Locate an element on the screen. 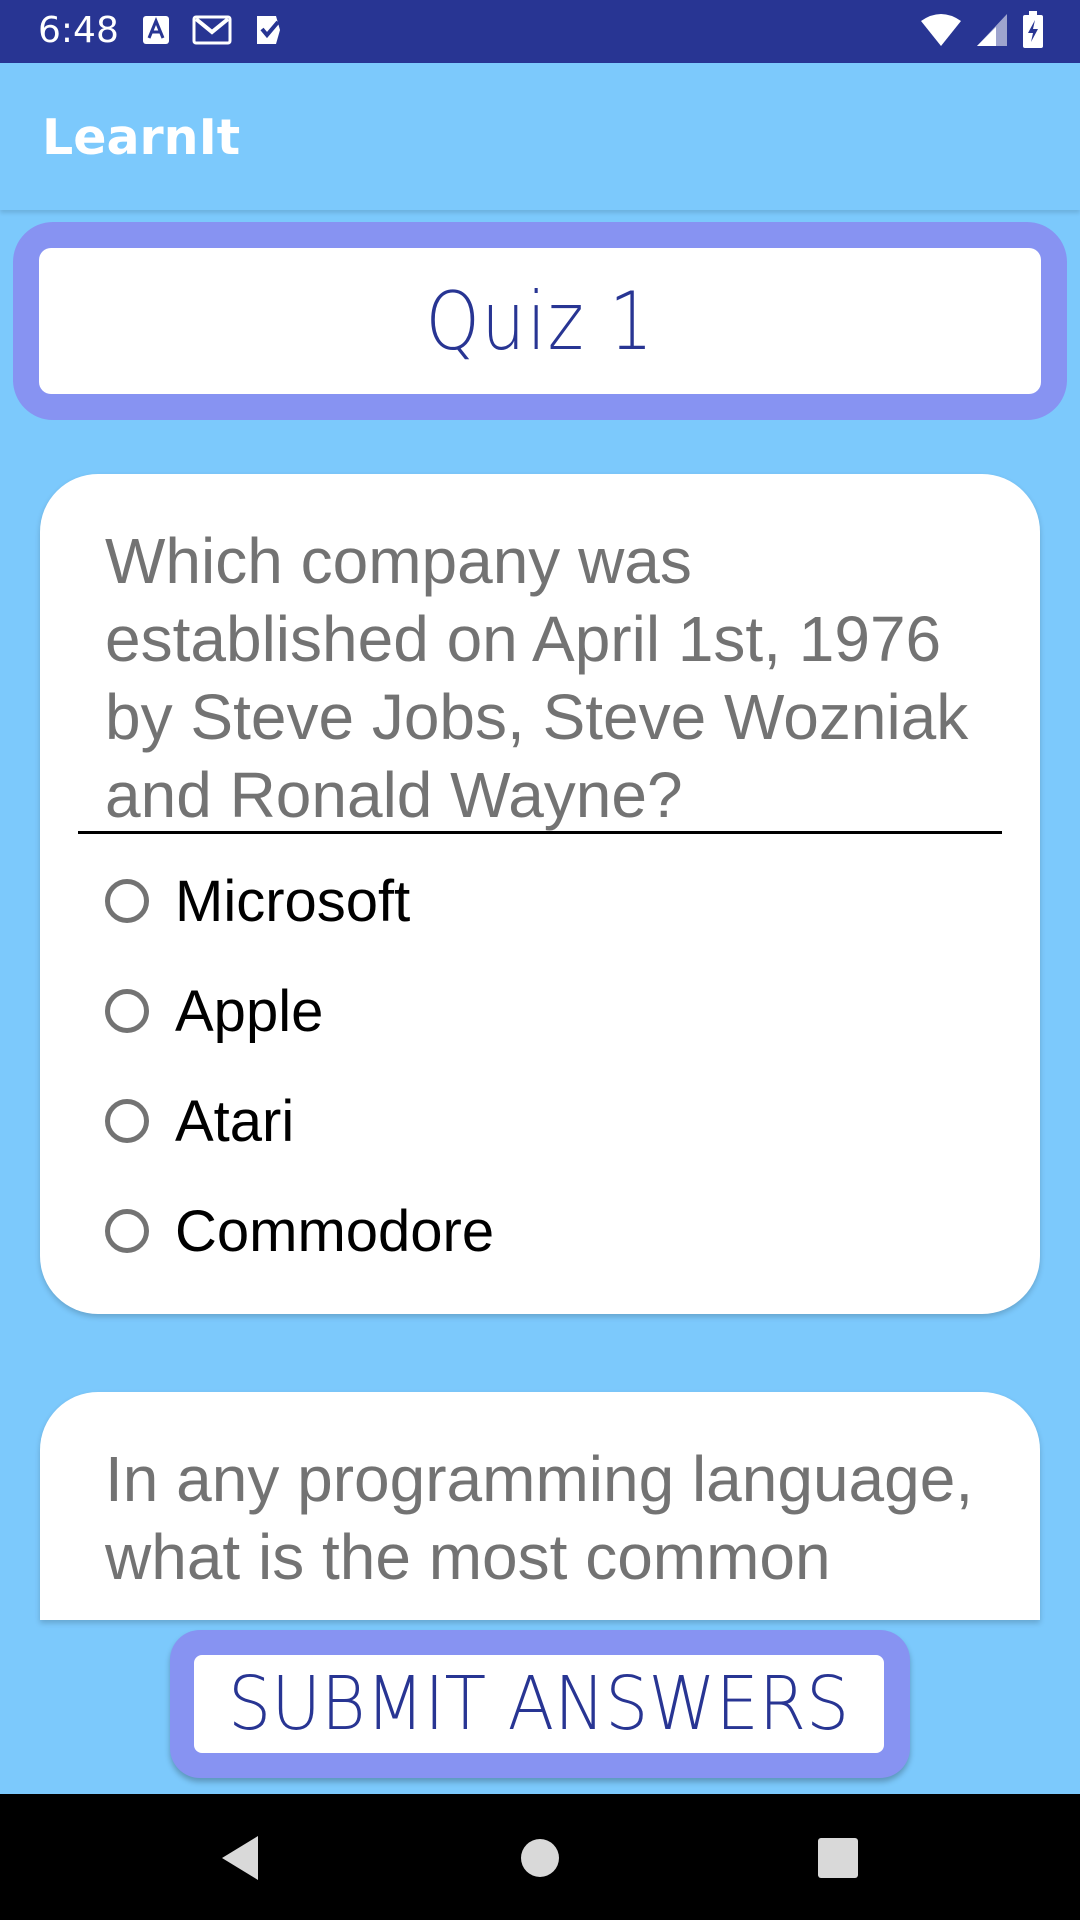 The width and height of the screenshot is (1080, 1920). quiz-title: Quiz 1 is located at coordinates (540, 321).